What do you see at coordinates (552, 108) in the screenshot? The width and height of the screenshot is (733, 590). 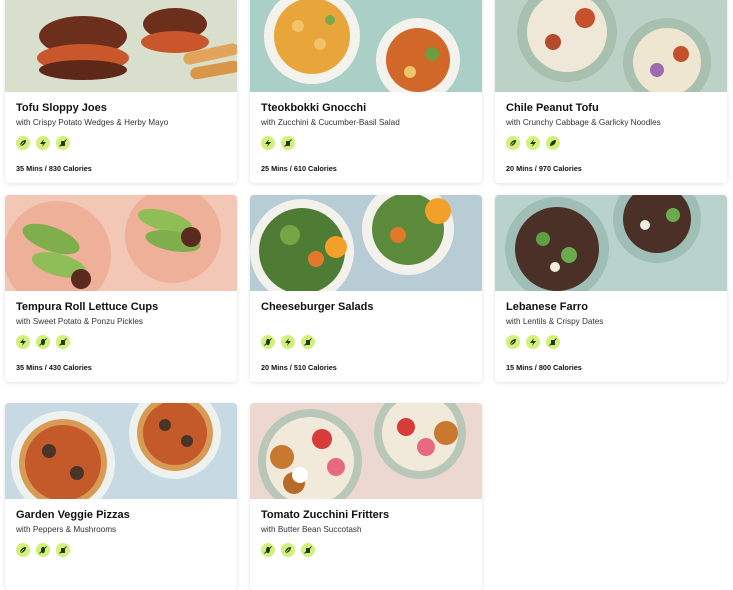 I see `recipe-title: Chile Peanut Tofu` at bounding box center [552, 108].